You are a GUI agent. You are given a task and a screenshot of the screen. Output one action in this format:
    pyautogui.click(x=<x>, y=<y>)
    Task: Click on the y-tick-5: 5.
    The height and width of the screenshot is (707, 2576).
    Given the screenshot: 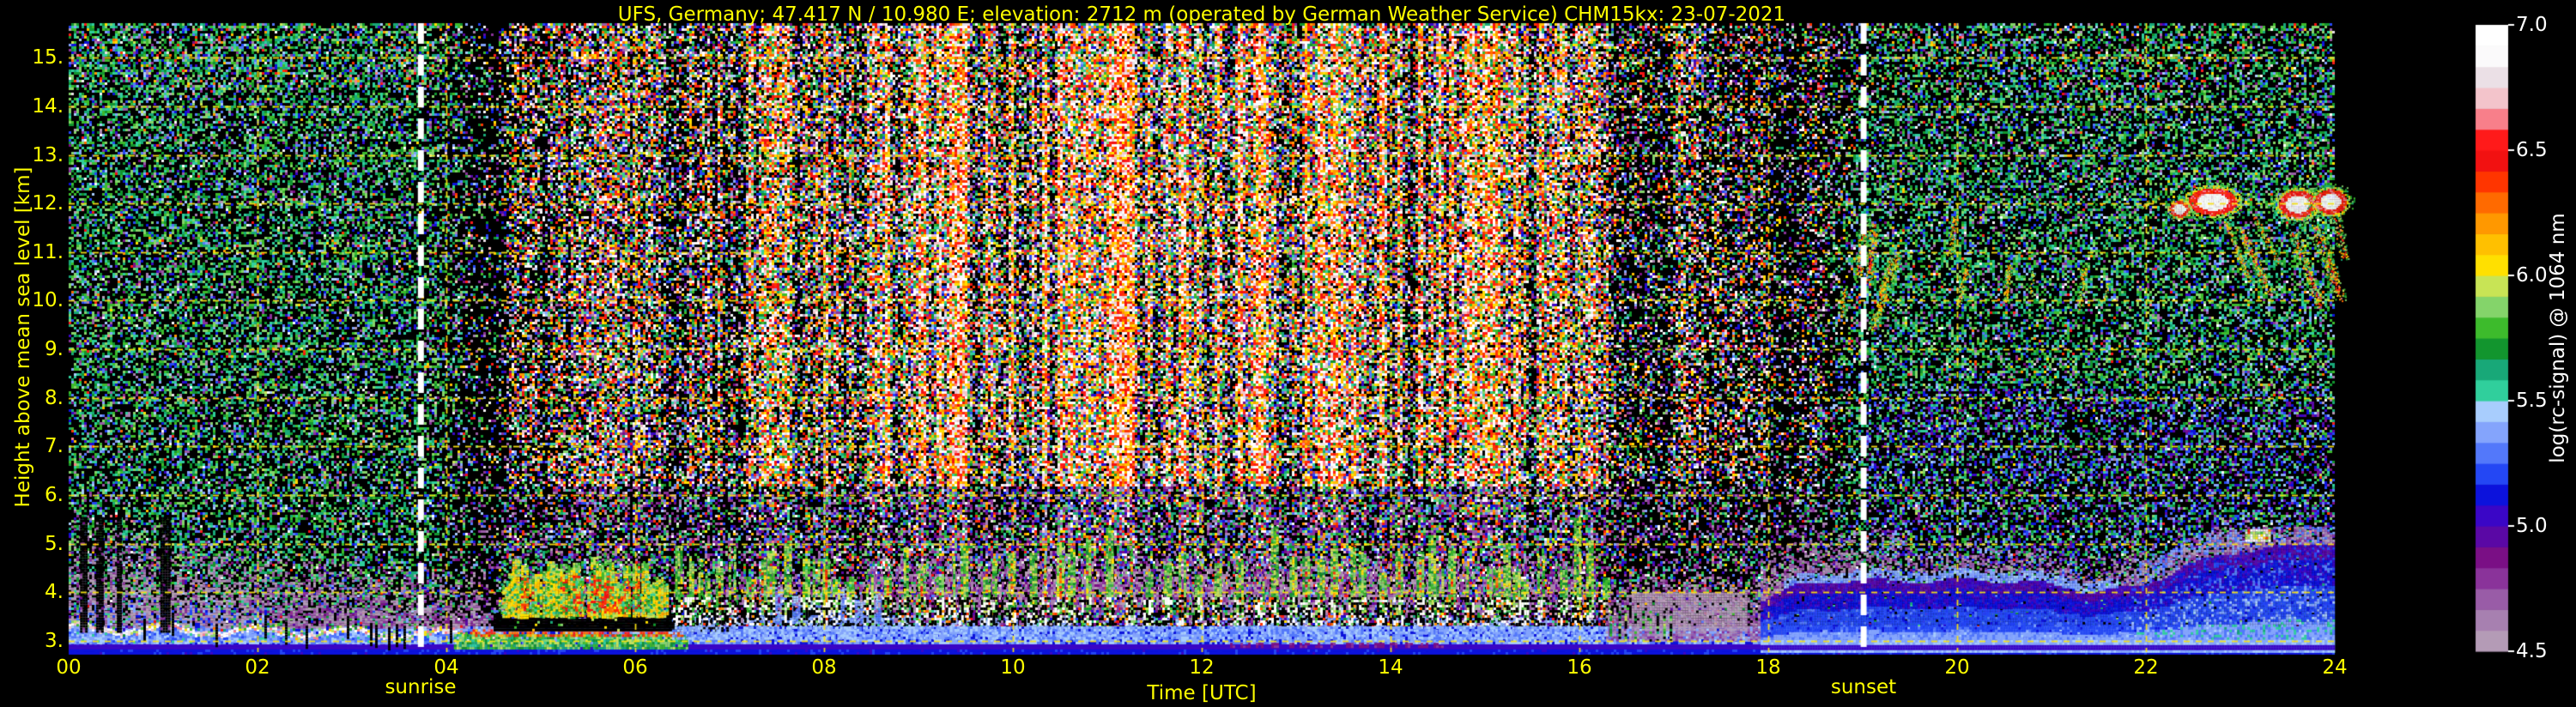 What is the action you would take?
    pyautogui.click(x=54, y=544)
    